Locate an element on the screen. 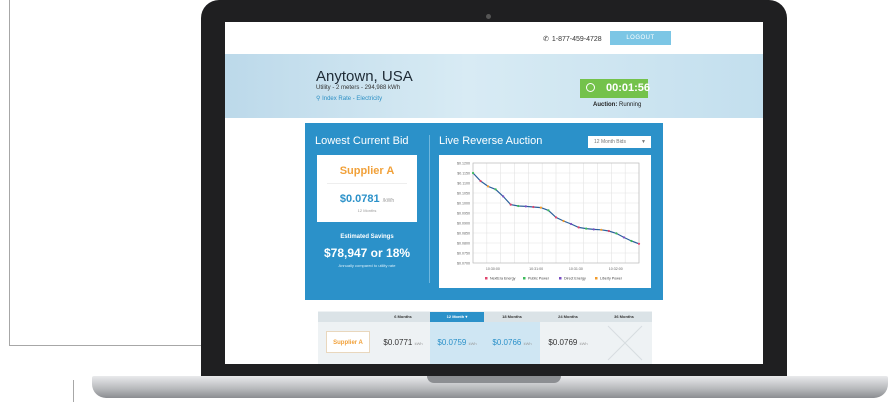 Image resolution: width=890 pixels, height=402 pixels. lowest-bid-supplier: Supplier A is located at coordinates (367, 171).